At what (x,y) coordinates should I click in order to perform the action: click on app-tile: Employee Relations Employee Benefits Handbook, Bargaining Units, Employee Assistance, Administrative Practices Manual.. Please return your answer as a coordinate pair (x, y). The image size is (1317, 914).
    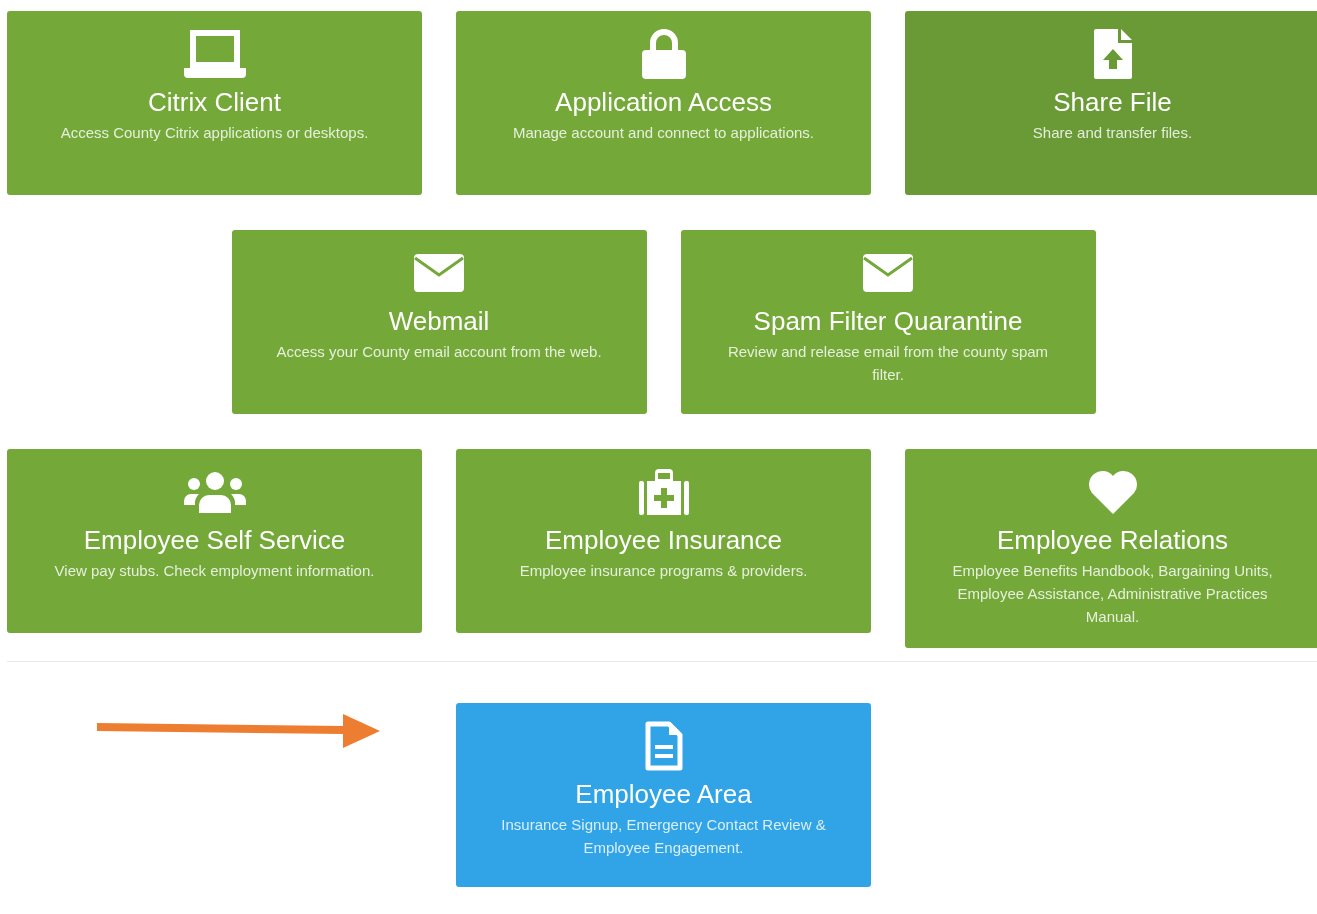
    Looking at the image, I should click on (1111, 548).